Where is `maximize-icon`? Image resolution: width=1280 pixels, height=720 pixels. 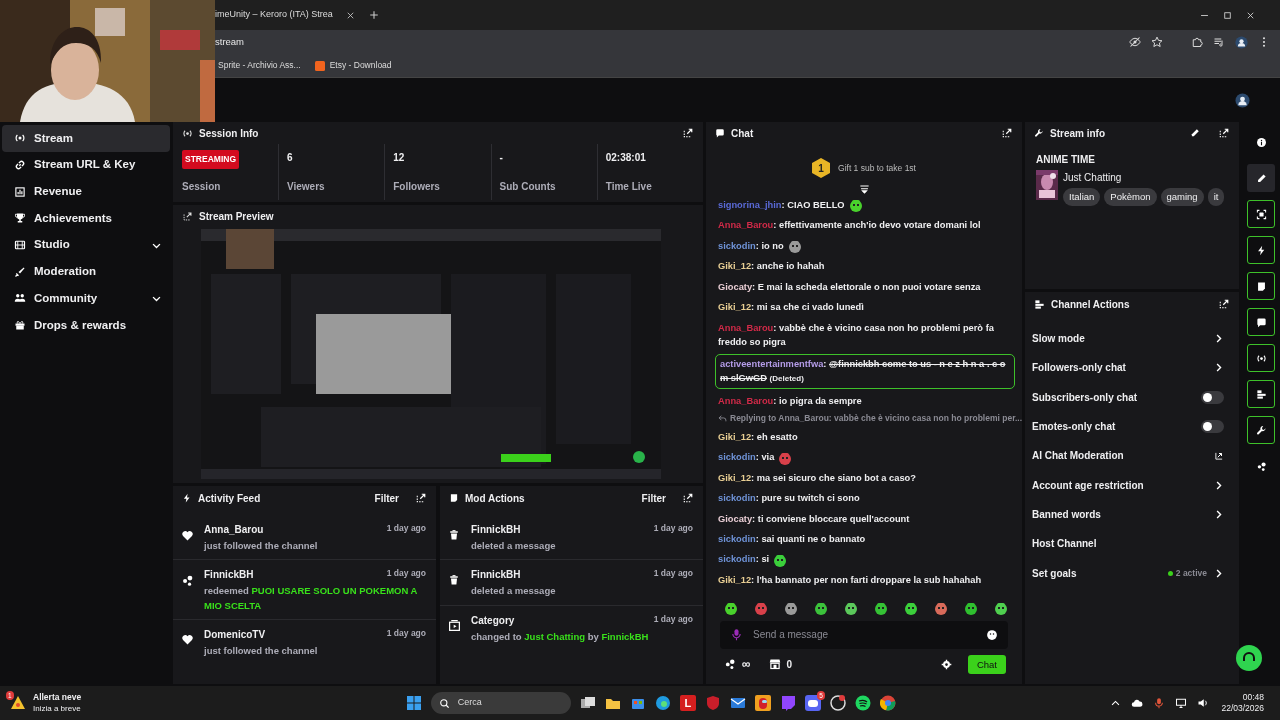 maximize-icon is located at coordinates (1227, 15).